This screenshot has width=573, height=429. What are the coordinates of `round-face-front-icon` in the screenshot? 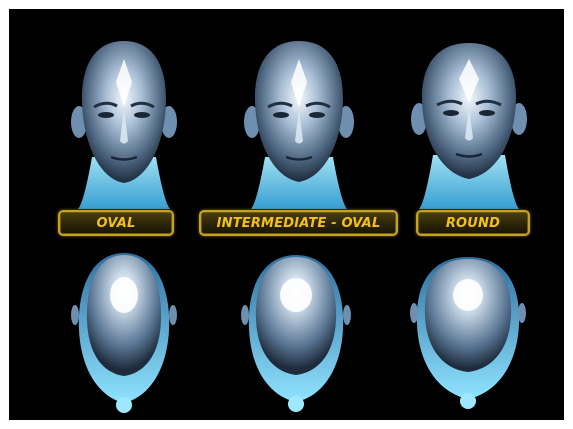 It's located at (469, 126).